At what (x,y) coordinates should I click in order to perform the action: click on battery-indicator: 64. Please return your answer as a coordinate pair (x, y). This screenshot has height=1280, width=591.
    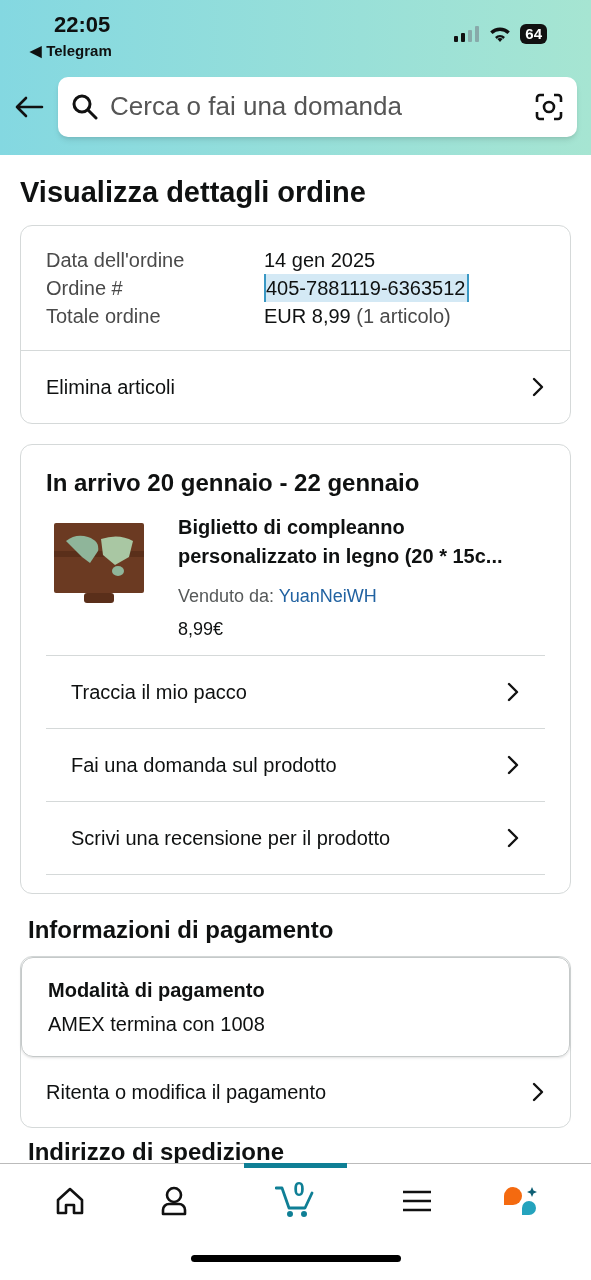
    Looking at the image, I should click on (533, 34).